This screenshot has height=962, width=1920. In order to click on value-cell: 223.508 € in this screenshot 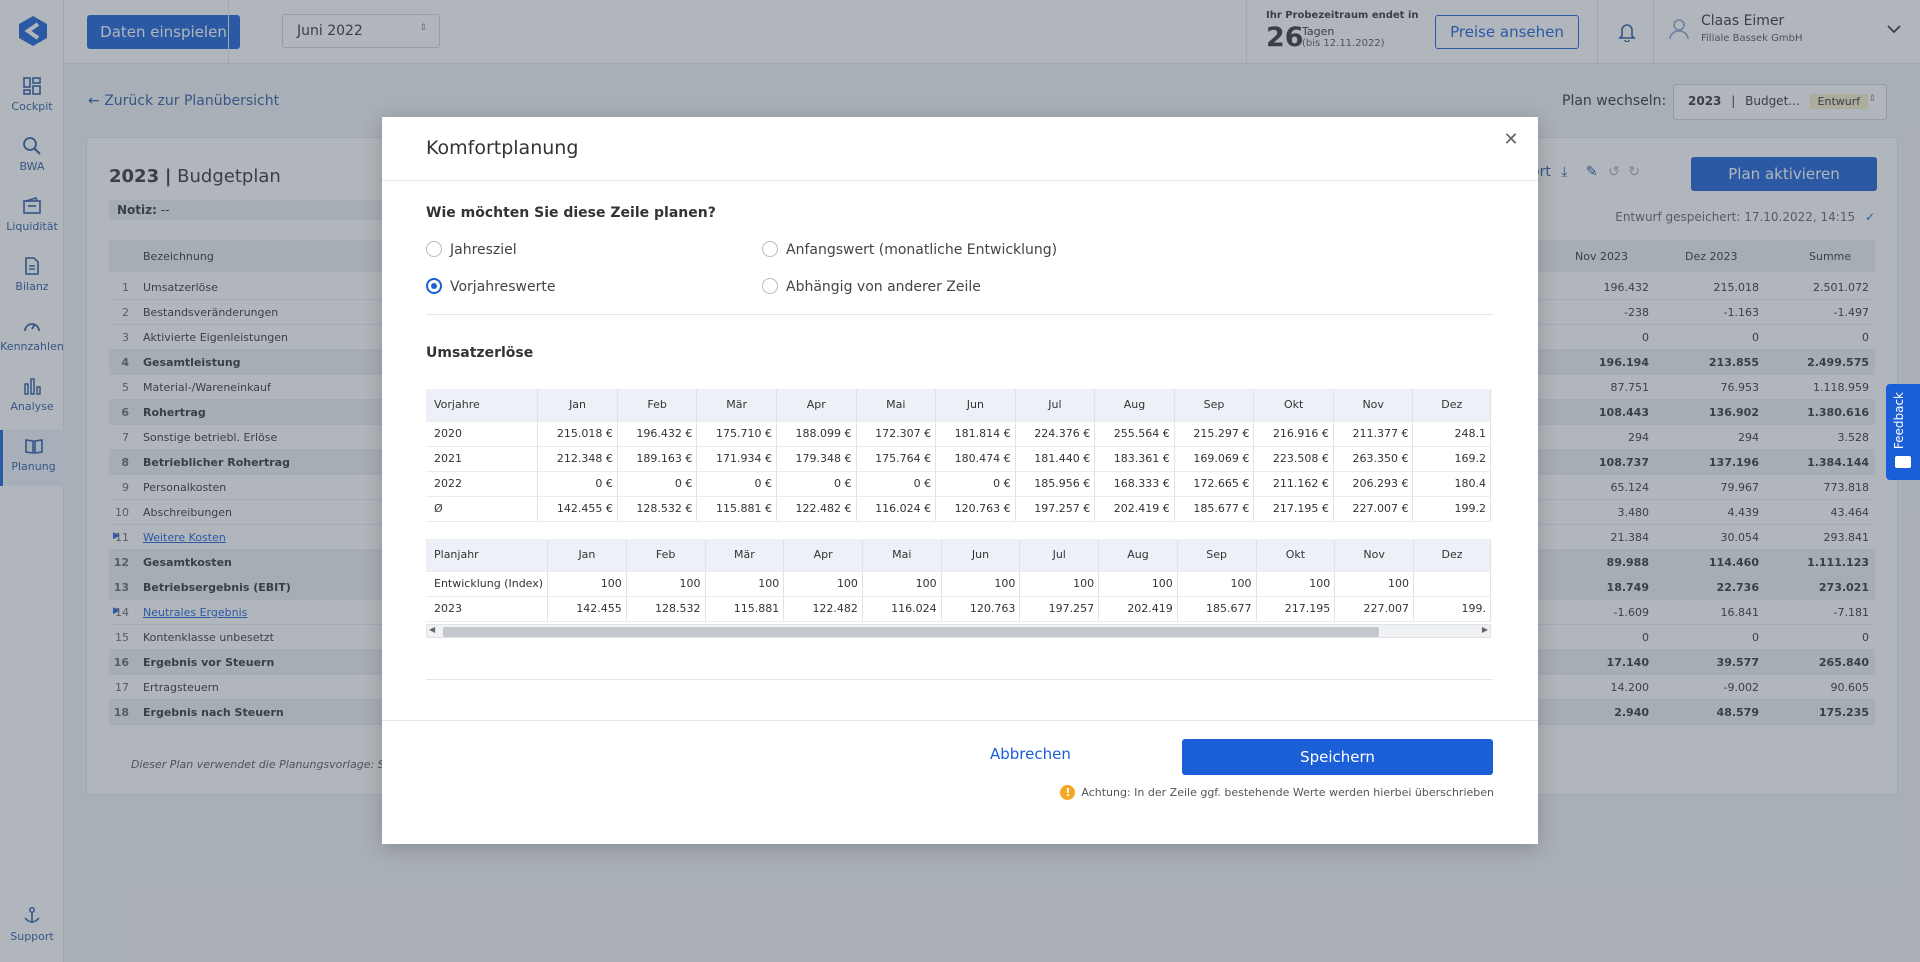, I will do `click(1293, 459)`.